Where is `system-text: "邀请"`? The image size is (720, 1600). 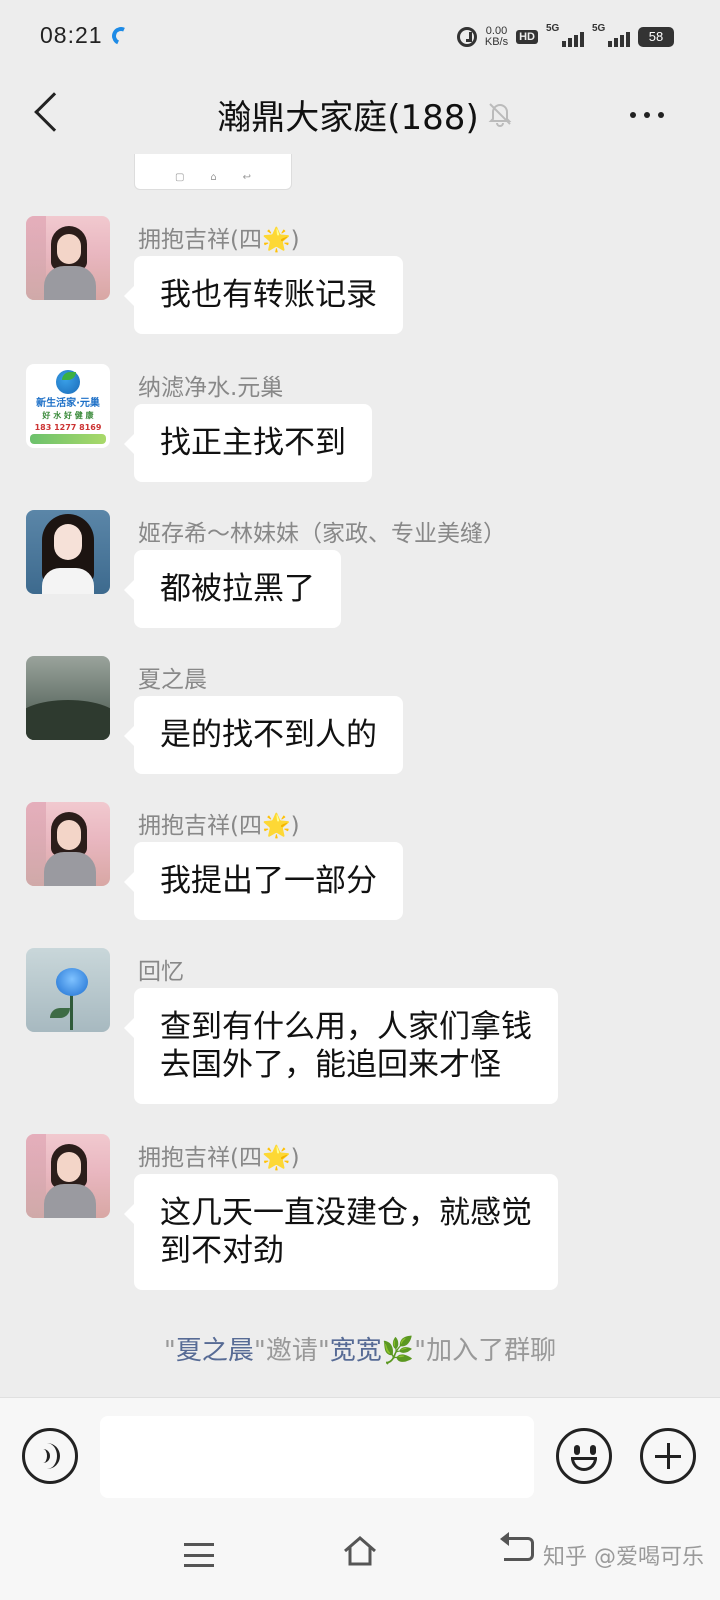
system-text: "邀请" is located at coordinates (291, 1351).